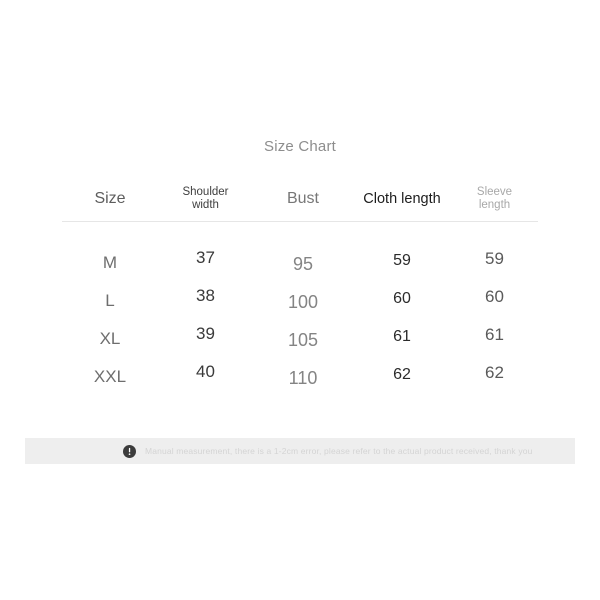  I want to click on cell-size: L, so click(110, 300).